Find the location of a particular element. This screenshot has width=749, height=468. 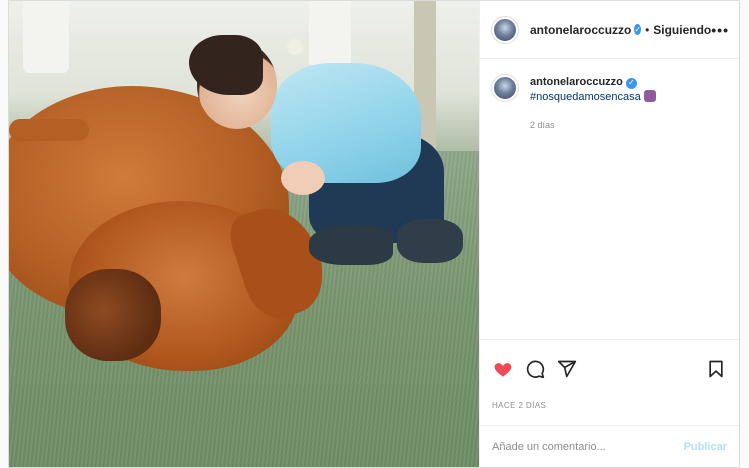

comment-input is located at coordinates (584, 446).